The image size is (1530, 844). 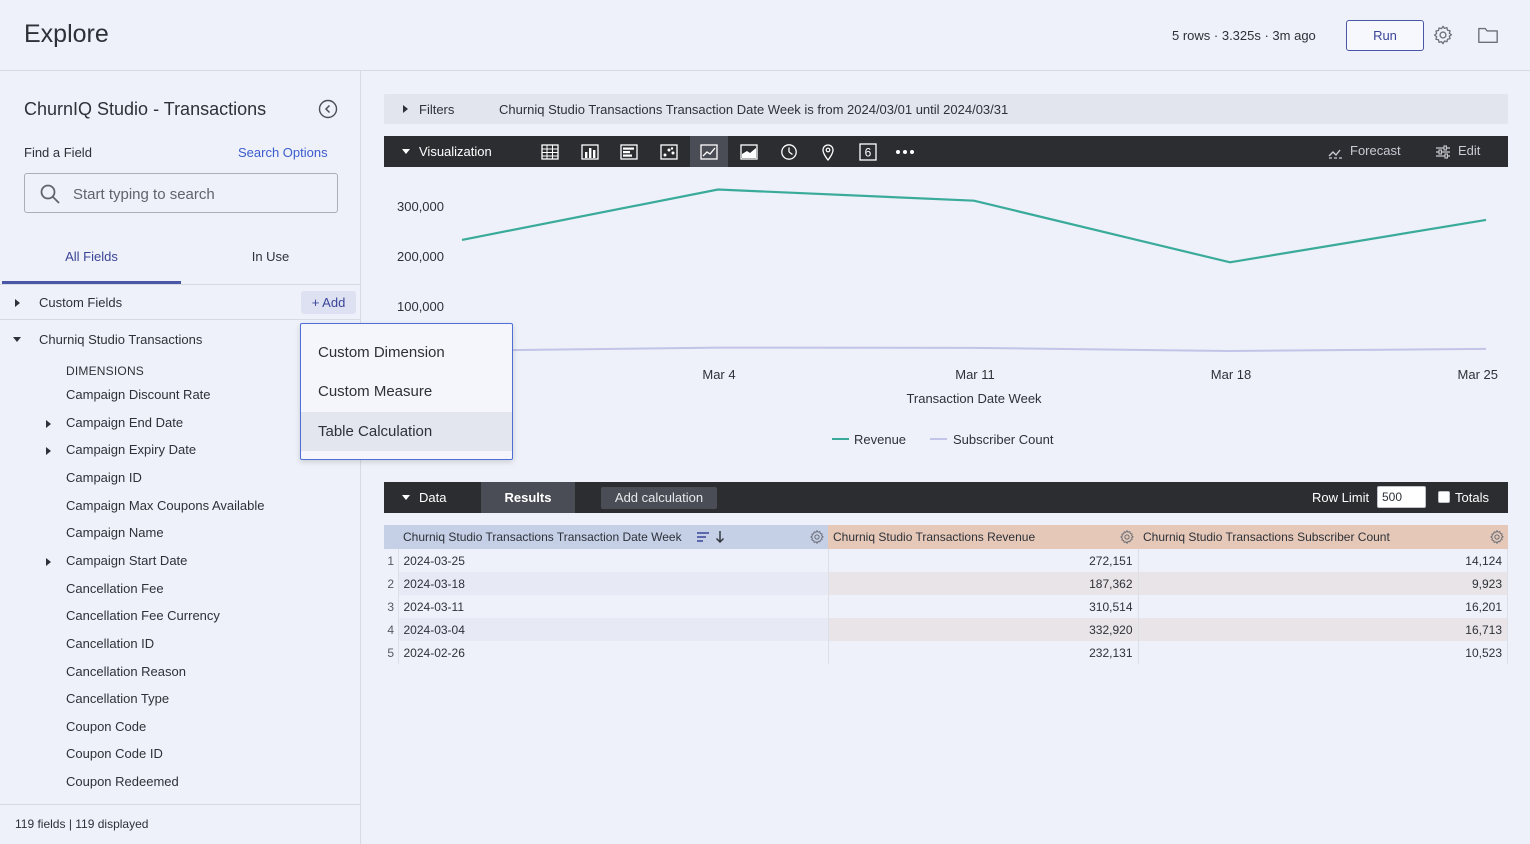 I want to click on totals-checkbox, so click(x=1444, y=497).